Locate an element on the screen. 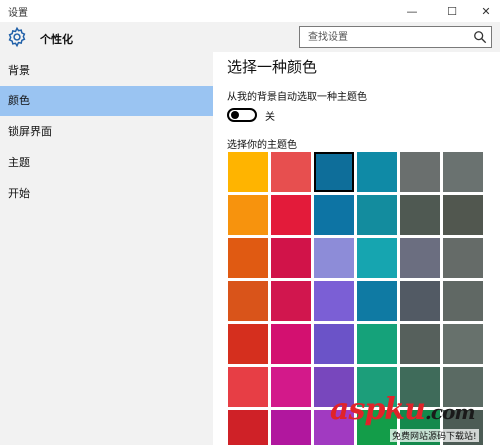 Image resolution: width=500 pixels, height=445 pixels. page-title: 选择一种颜色 is located at coordinates (272, 67).